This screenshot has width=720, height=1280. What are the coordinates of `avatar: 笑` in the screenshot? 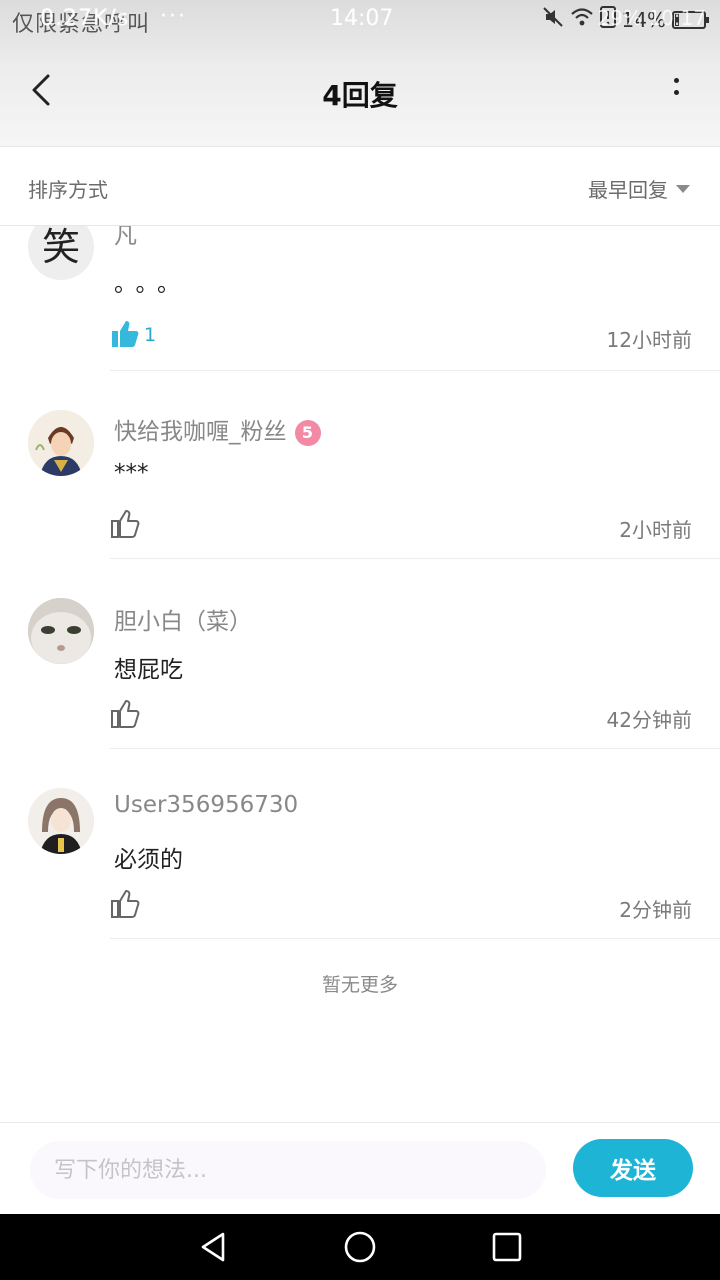 It's located at (61, 253).